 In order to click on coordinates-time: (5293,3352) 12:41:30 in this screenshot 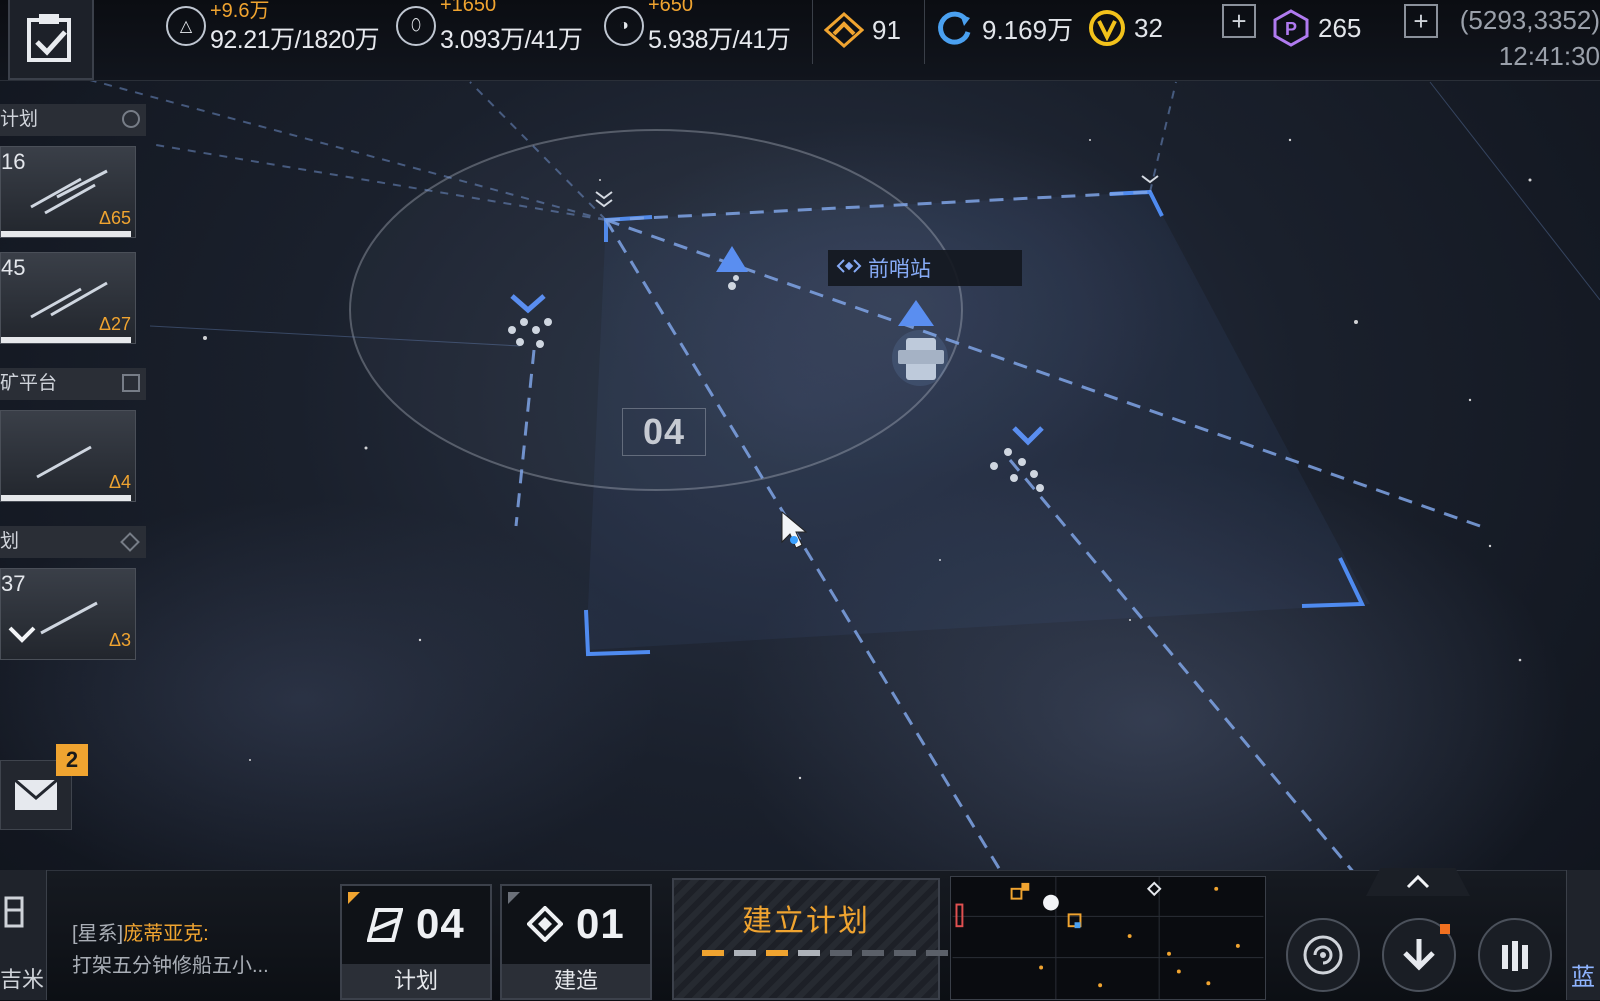, I will do `click(1530, 38)`.